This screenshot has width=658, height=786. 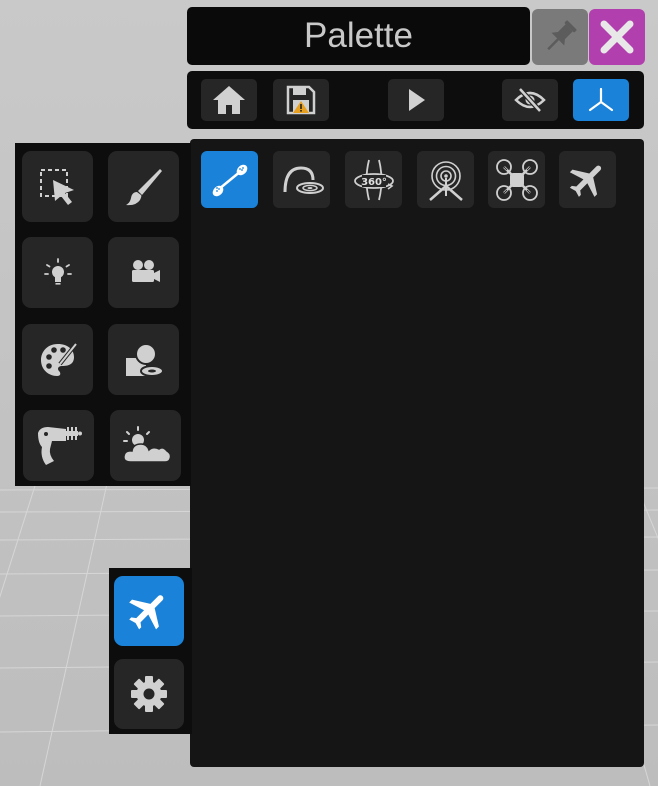 I want to click on tool-drone-button, so click(x=516, y=179).